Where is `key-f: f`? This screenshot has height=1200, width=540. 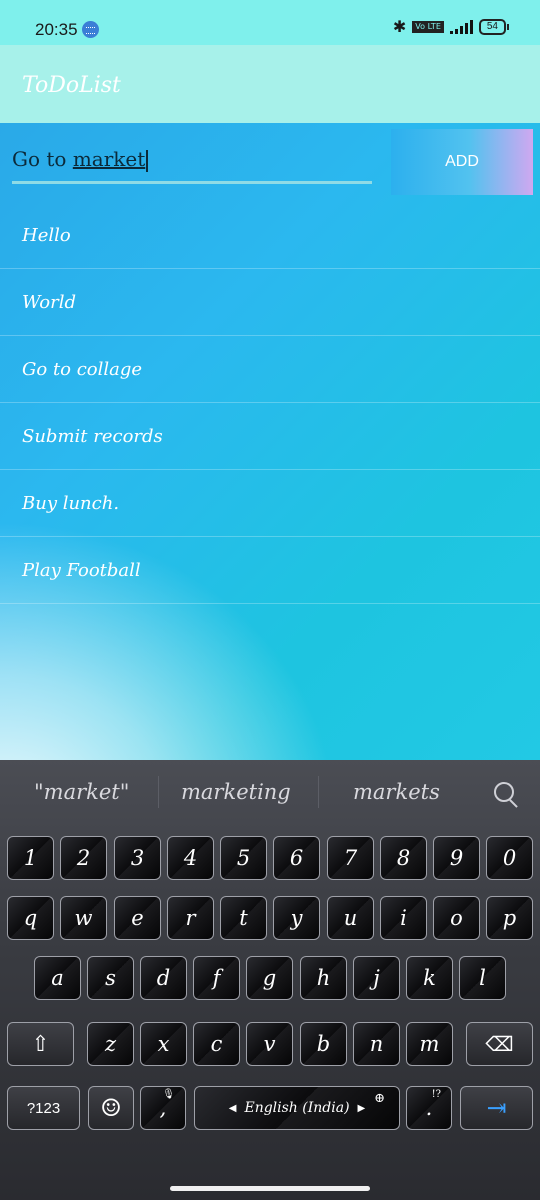
key-f: f is located at coordinates (216, 978).